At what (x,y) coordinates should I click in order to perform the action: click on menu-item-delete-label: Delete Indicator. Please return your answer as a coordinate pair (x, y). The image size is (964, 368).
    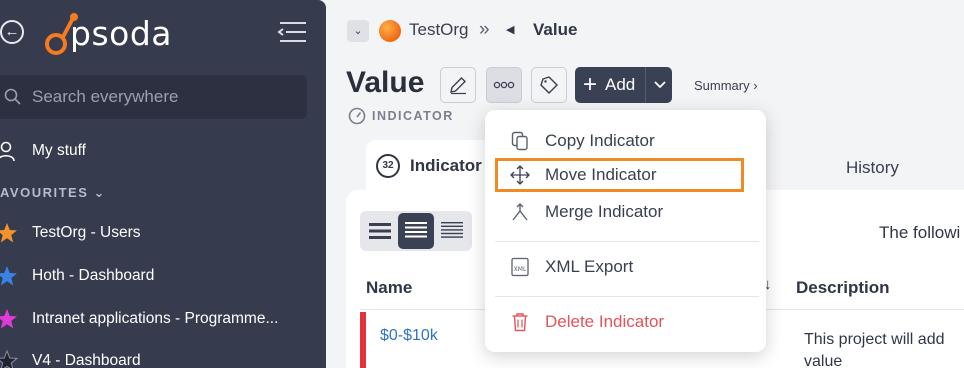
    Looking at the image, I should click on (605, 321).